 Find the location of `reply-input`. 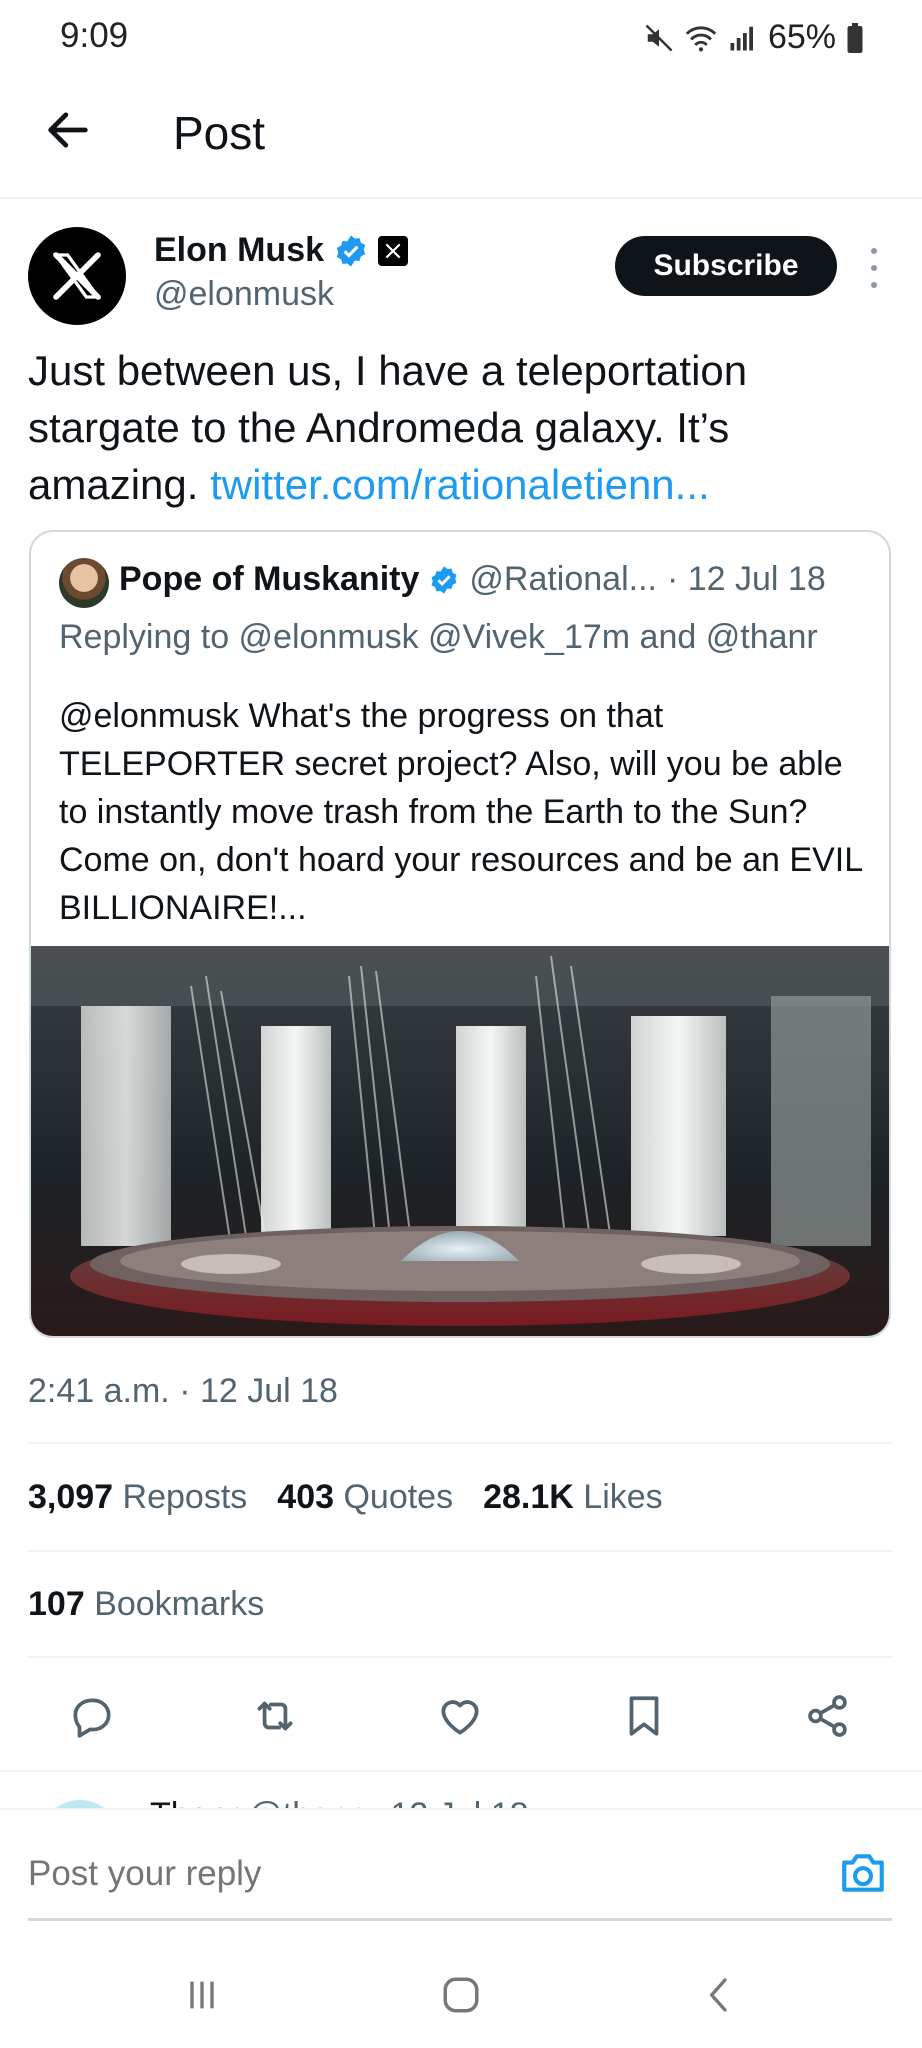

reply-input is located at coordinates (408, 1874).